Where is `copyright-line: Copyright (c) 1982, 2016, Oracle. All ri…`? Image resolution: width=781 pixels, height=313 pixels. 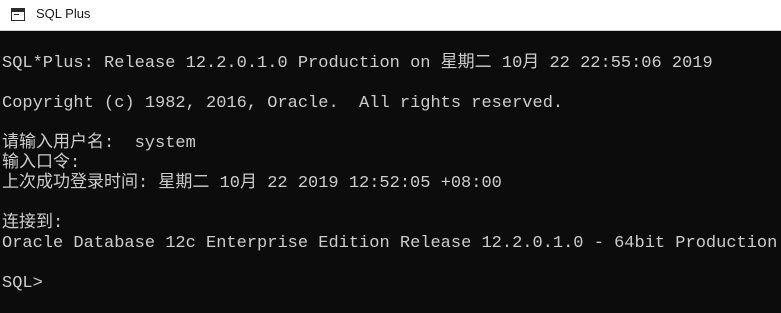 copyright-line: Copyright (c) 1982, 2016, Oracle. All ri… is located at coordinates (283, 103).